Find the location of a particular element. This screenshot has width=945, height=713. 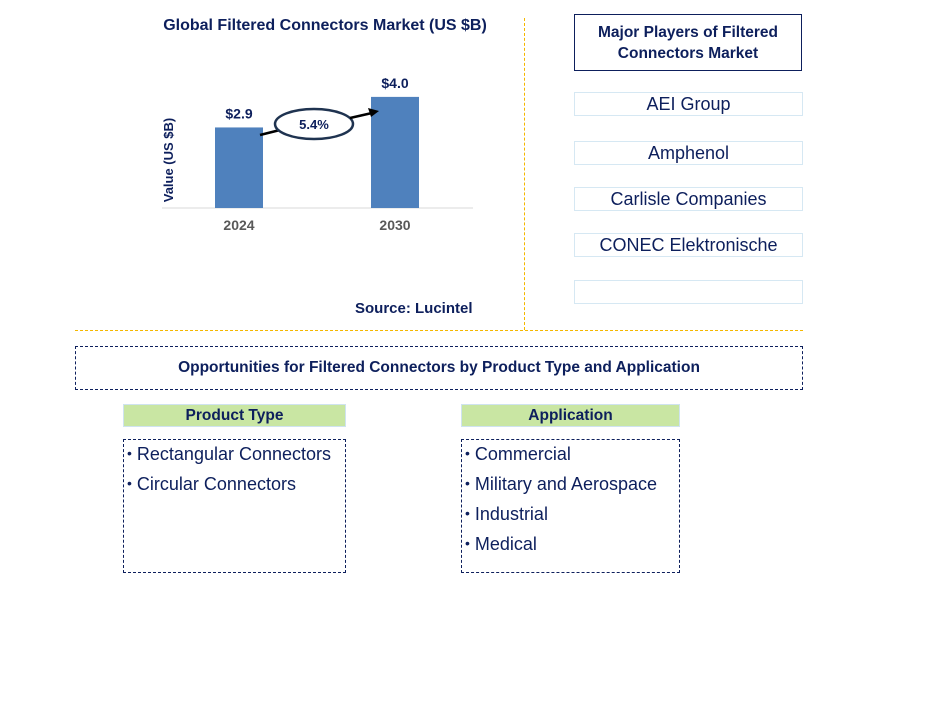

cagr-arrow-right is located at coordinates (361, 115).